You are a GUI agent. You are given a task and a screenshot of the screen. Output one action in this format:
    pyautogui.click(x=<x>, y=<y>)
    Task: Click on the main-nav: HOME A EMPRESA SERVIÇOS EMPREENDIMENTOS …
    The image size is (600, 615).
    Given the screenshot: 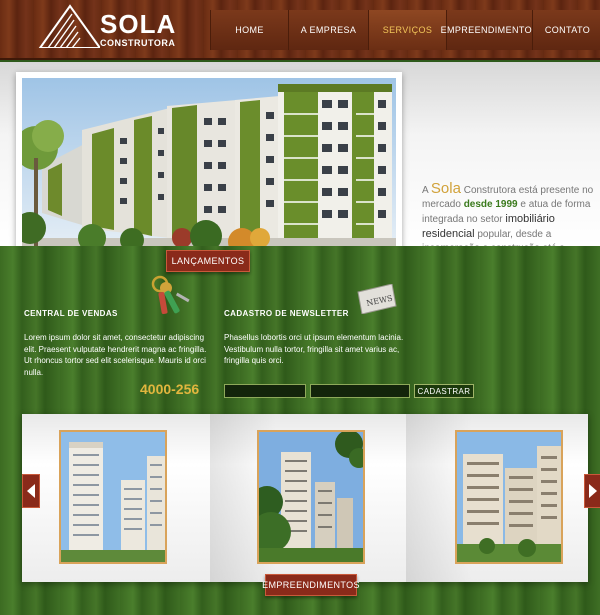 What is the action you would take?
    pyautogui.click(x=405, y=30)
    